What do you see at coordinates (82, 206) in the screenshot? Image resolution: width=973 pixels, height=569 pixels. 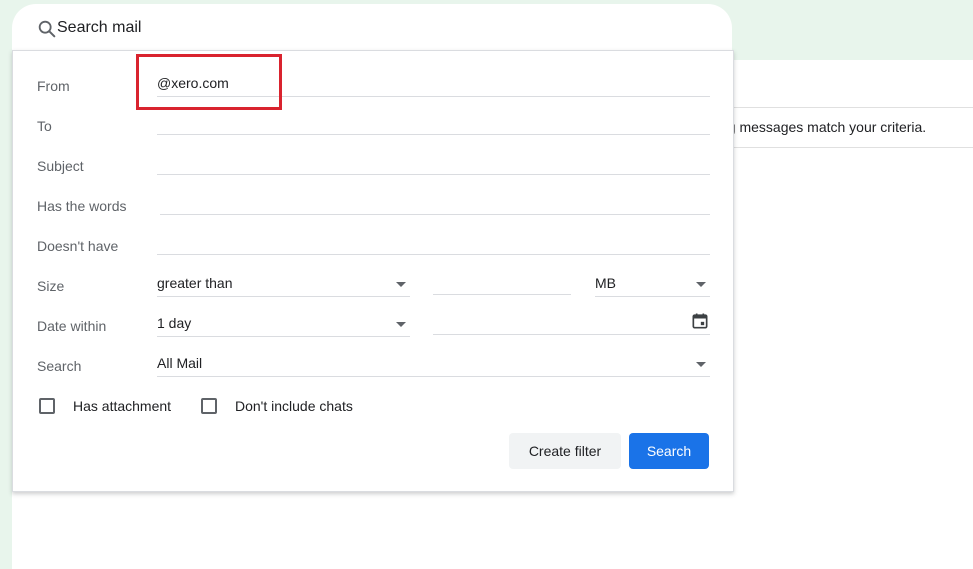 I see `has-words-label: Has the words` at bounding box center [82, 206].